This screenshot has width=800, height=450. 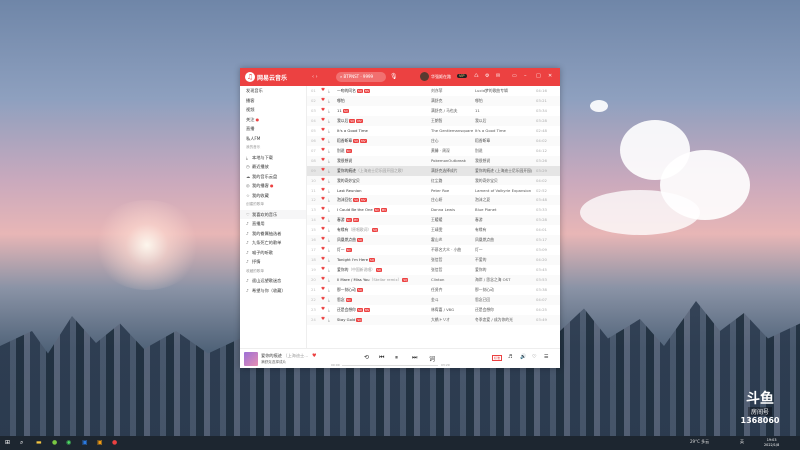 What do you see at coordinates (452, 220) in the screenshot?
I see `song-artist: 王暖暖` at bounding box center [452, 220].